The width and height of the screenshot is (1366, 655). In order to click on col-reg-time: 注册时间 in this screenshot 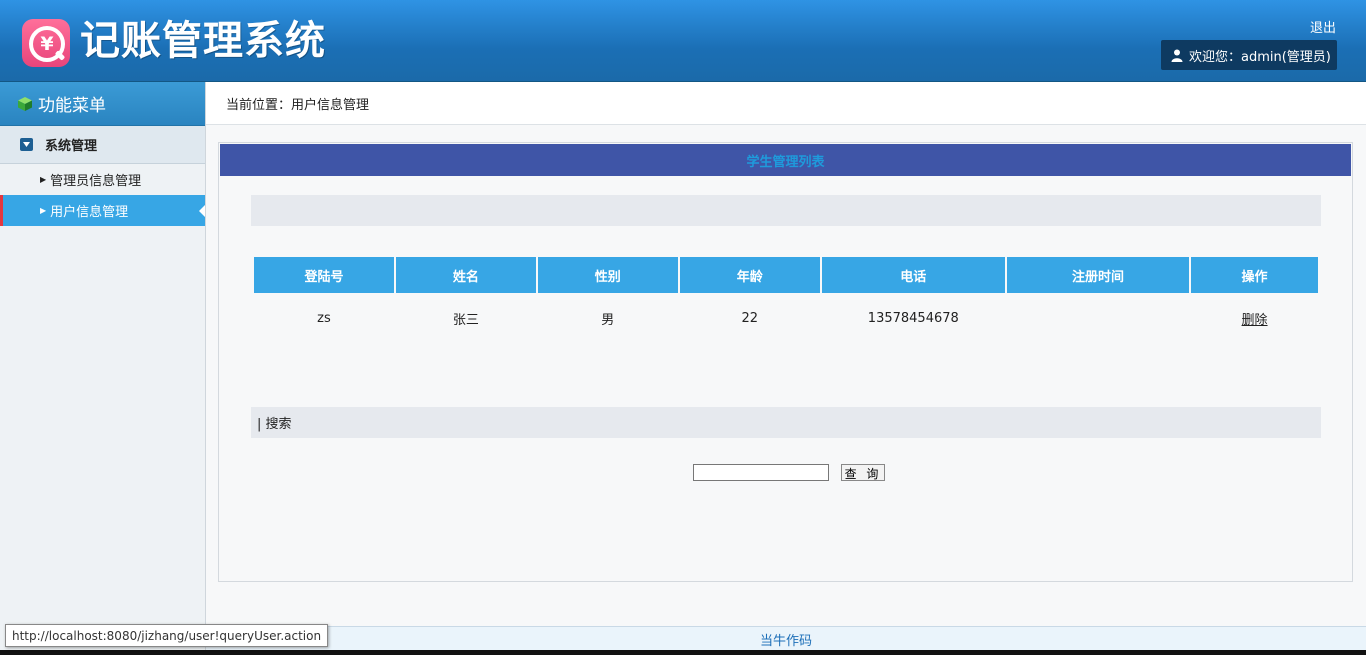, I will do `click(1098, 275)`.